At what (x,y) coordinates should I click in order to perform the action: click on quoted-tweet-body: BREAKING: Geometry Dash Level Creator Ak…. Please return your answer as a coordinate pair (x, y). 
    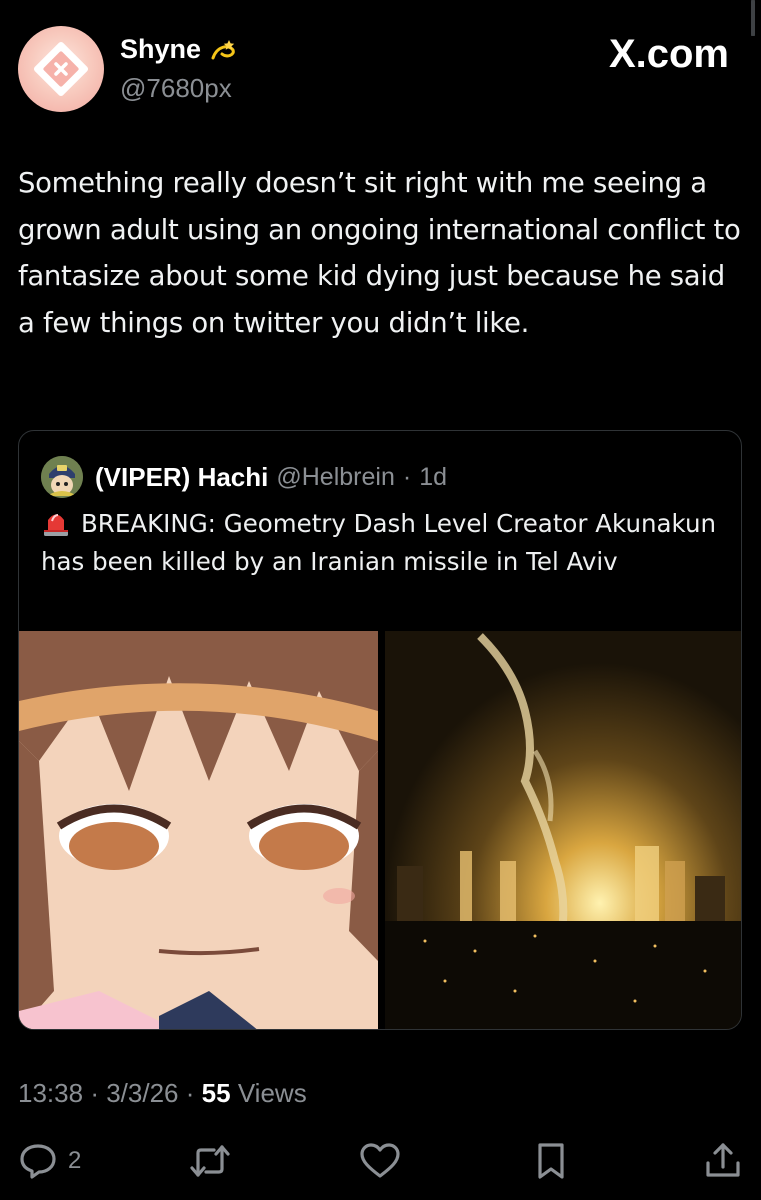
    Looking at the image, I should click on (381, 543).